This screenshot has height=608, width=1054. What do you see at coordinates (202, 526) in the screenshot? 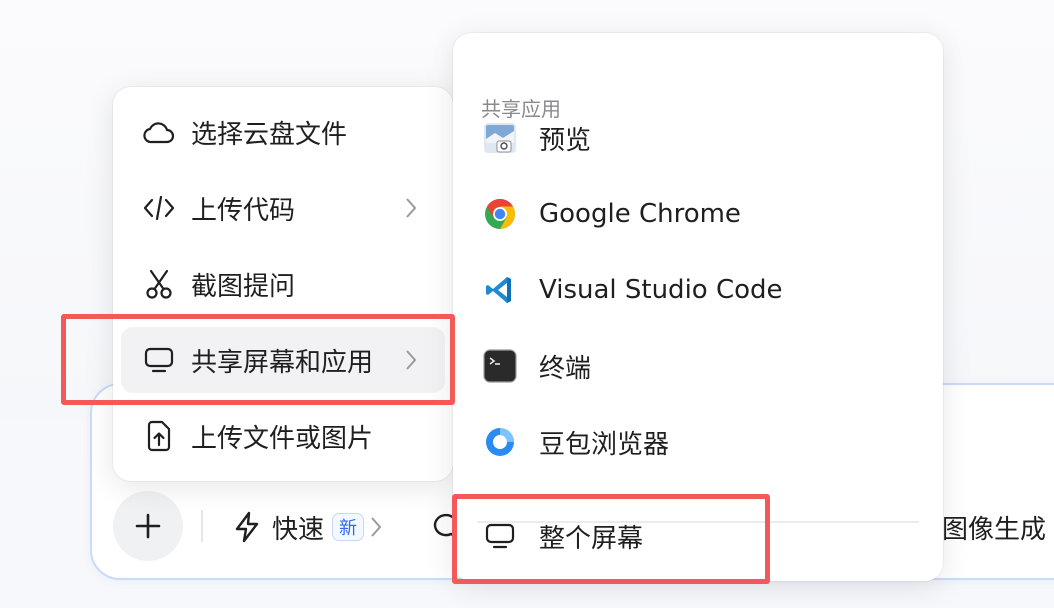
I see `toolbar-divider` at bounding box center [202, 526].